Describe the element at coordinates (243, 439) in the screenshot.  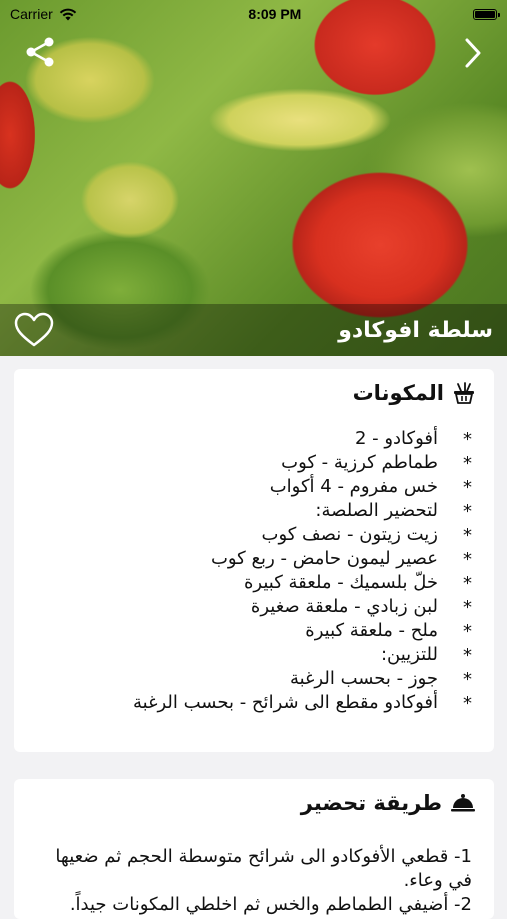
I see `list-item: أفوكادو - 2` at that location.